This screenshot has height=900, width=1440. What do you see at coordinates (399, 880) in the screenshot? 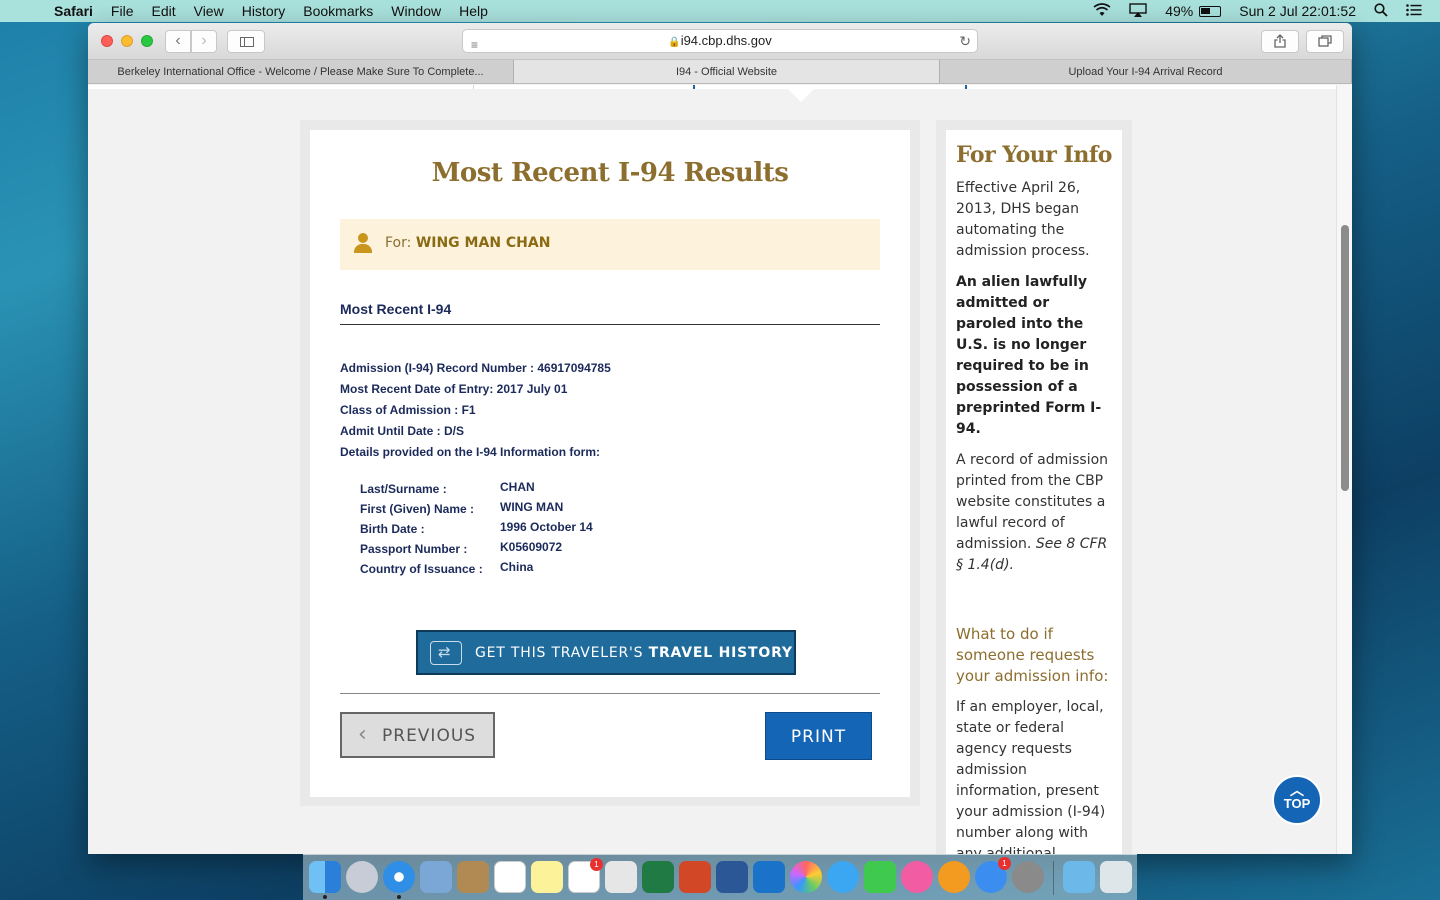
I see `safari-icon` at bounding box center [399, 880].